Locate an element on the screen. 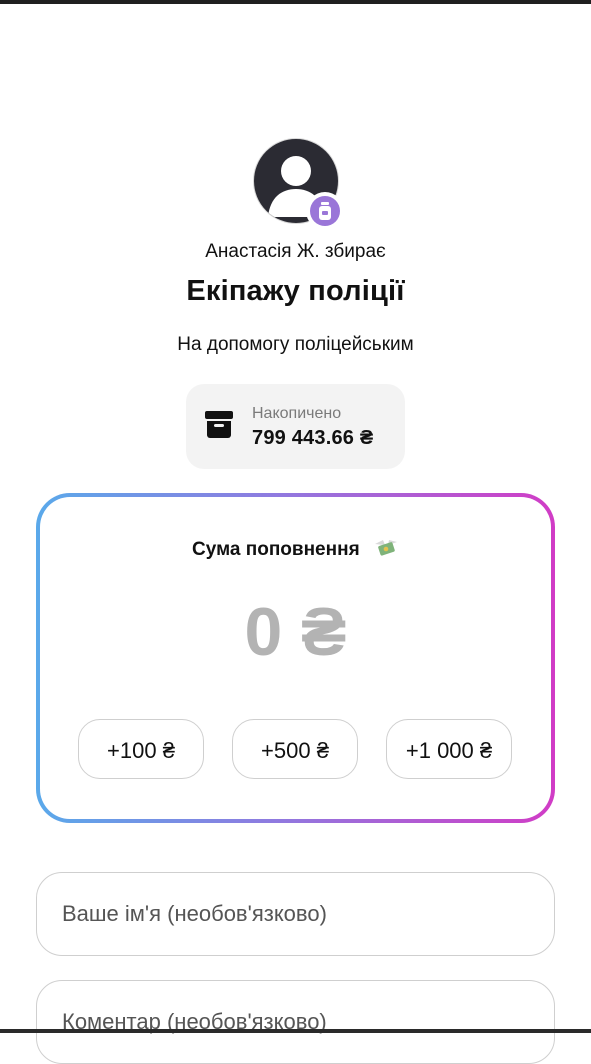 The height and width of the screenshot is (1064, 591). preset-500-button: +500 ₴ is located at coordinates (295, 749).